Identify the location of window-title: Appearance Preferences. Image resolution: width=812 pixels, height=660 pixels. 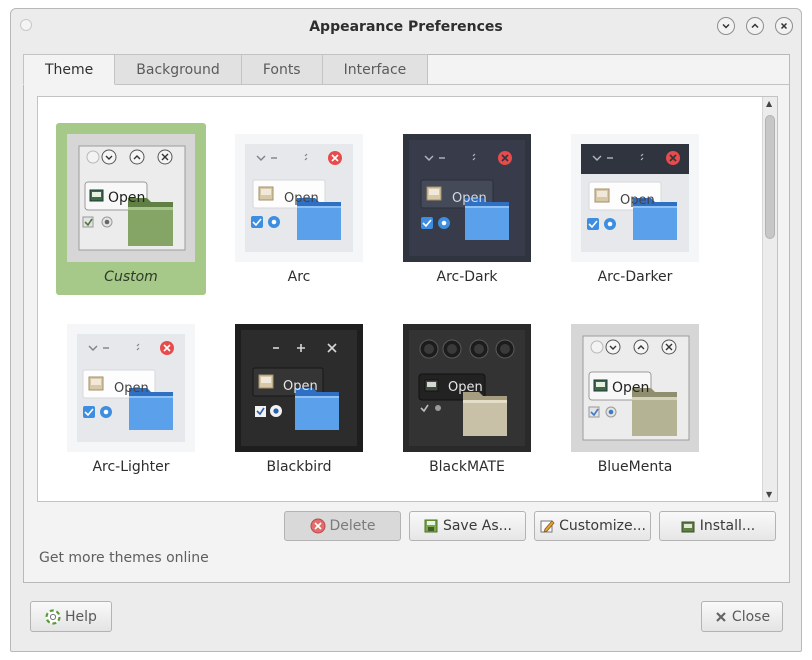
(406, 27).